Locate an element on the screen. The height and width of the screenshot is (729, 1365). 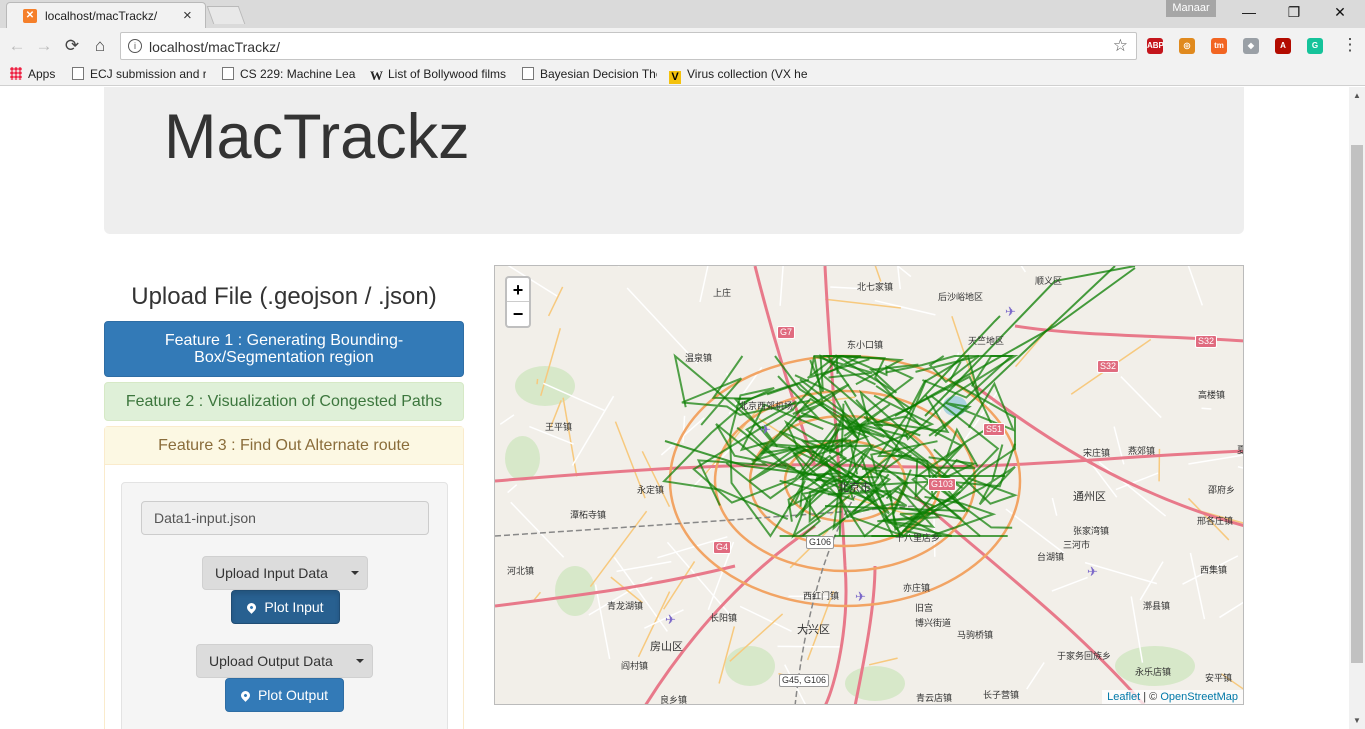
gps-track is located at coordinates (1015, 342).